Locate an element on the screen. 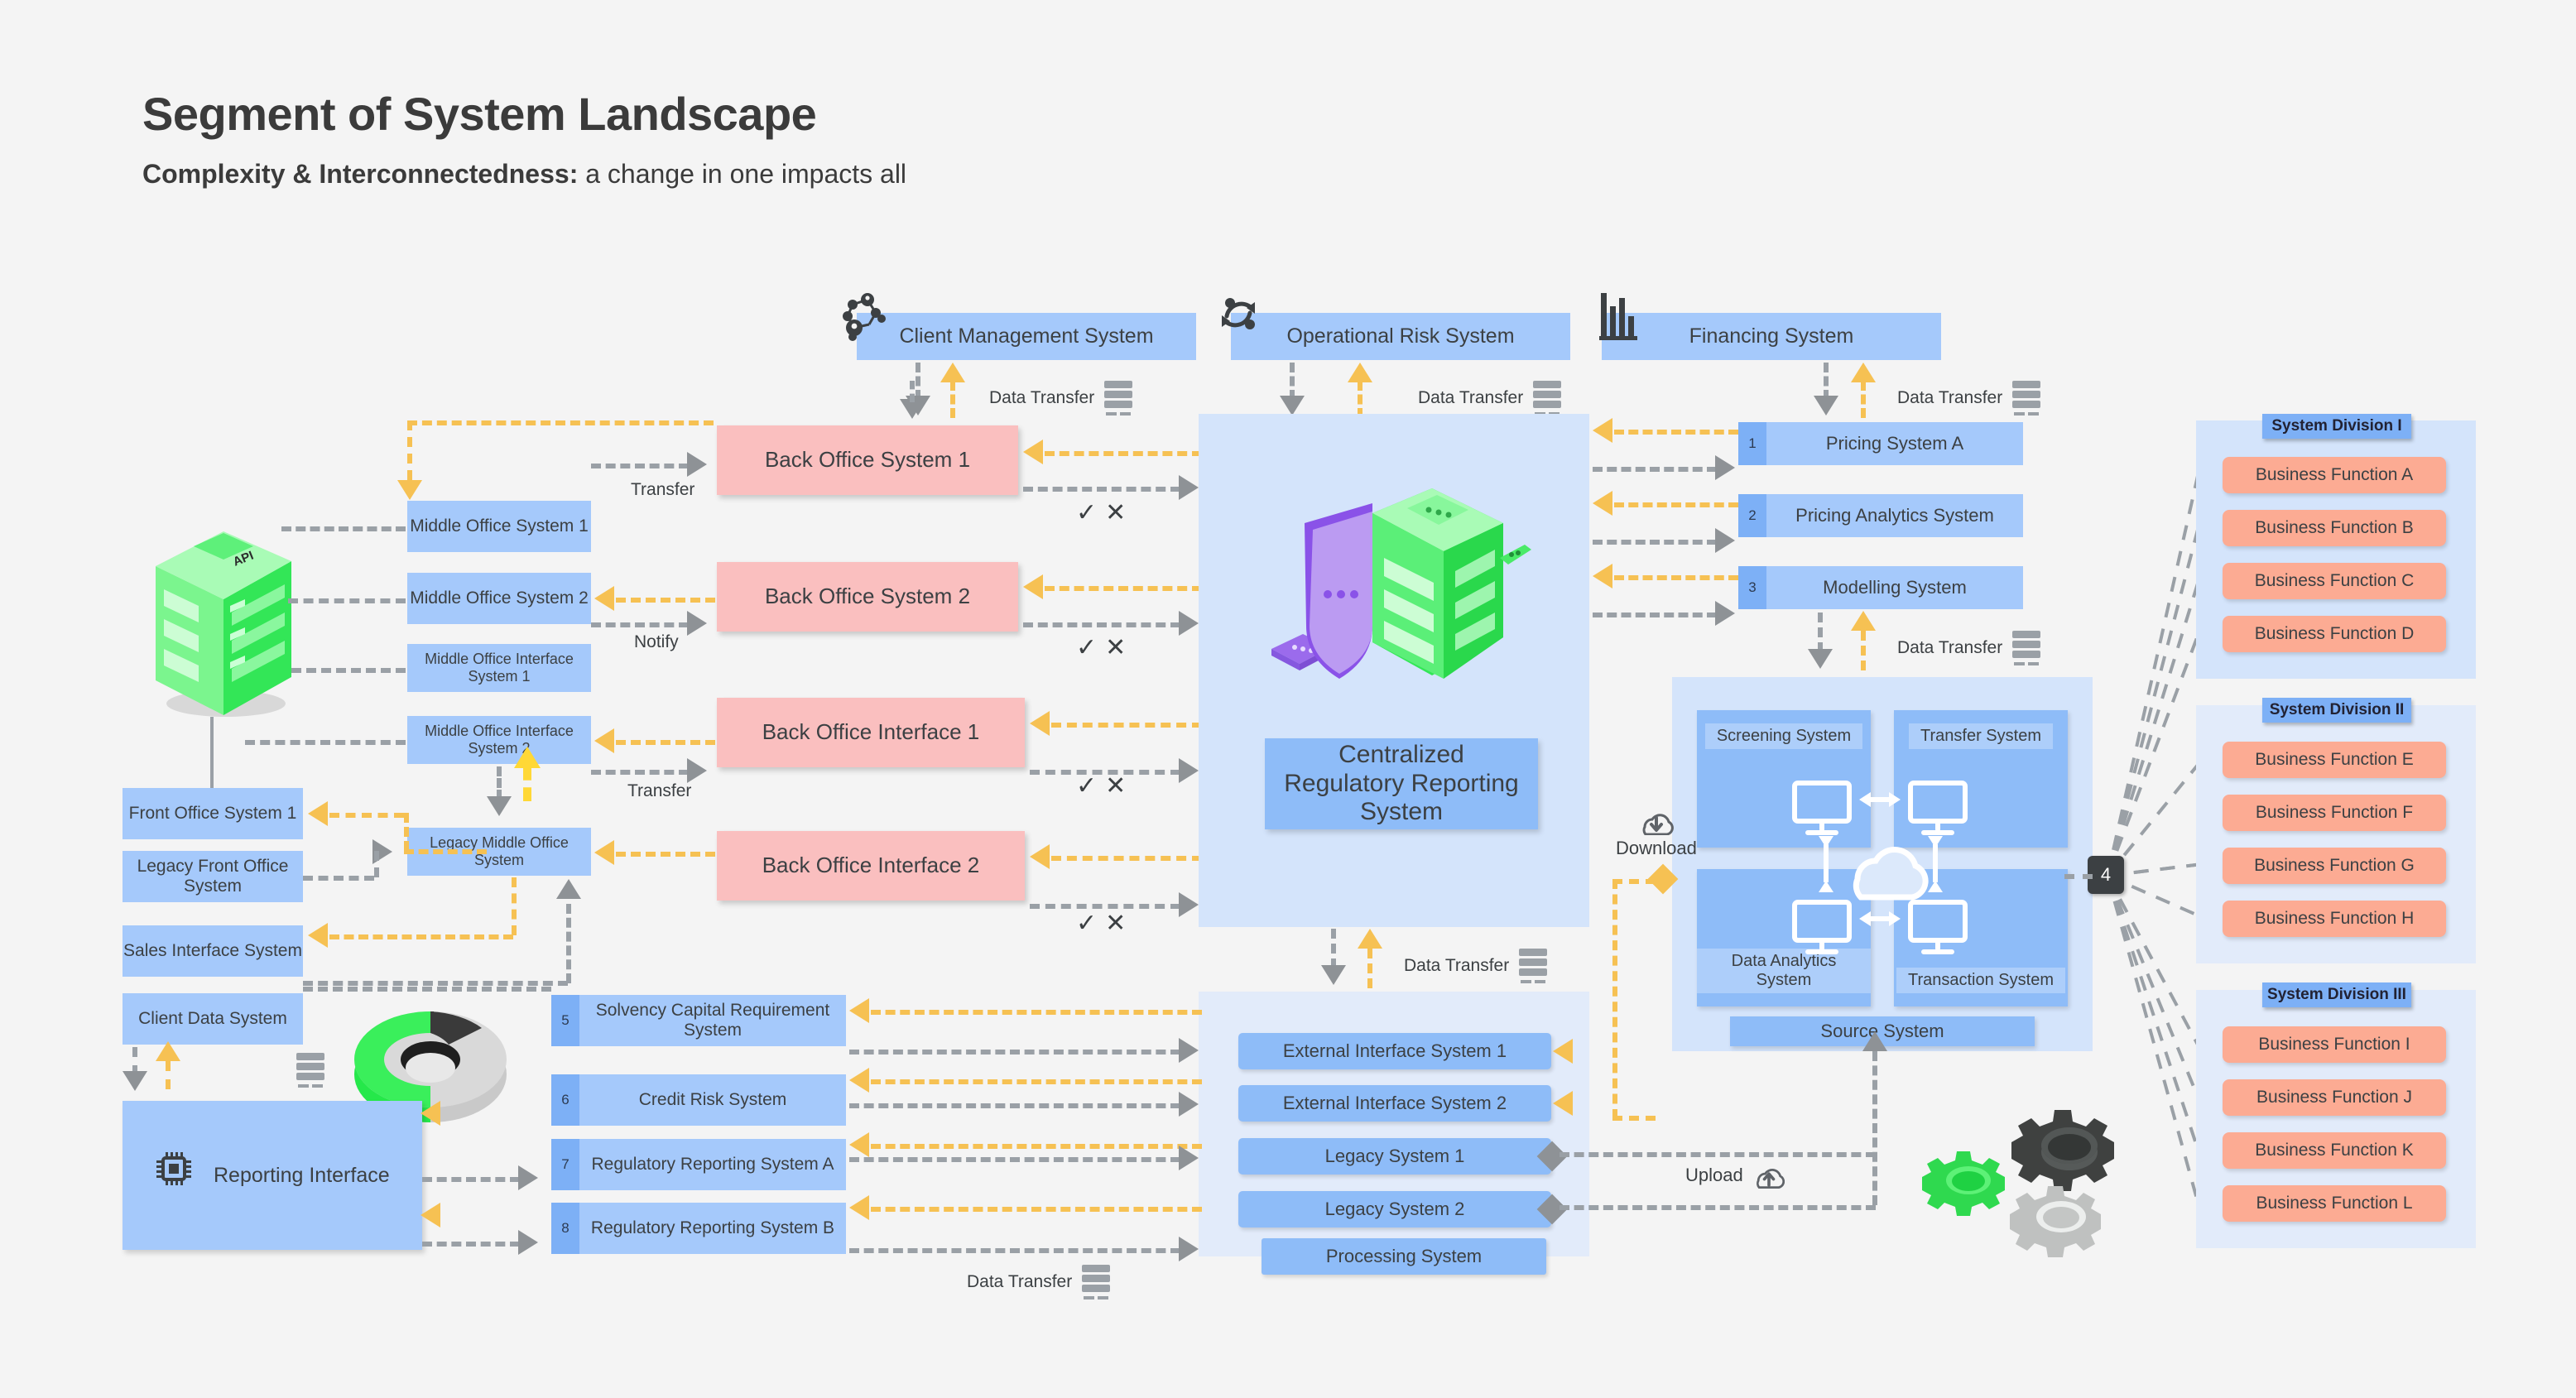 The width and height of the screenshot is (2576, 1398). division-title-2: System Division II is located at coordinates (2336, 710).